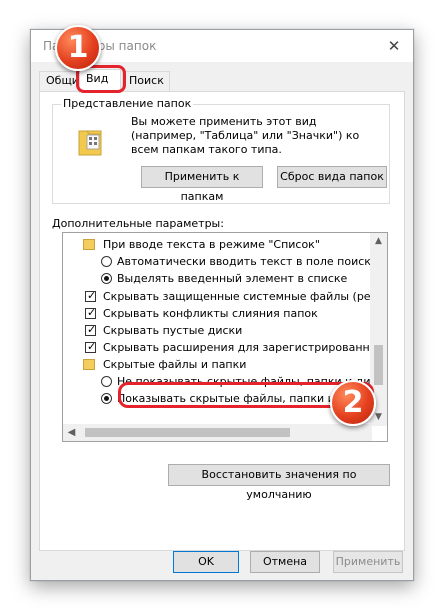 The height and width of the screenshot is (611, 444). Describe the element at coordinates (206, 562) in the screenshot. I see `ok-button: OK` at that location.